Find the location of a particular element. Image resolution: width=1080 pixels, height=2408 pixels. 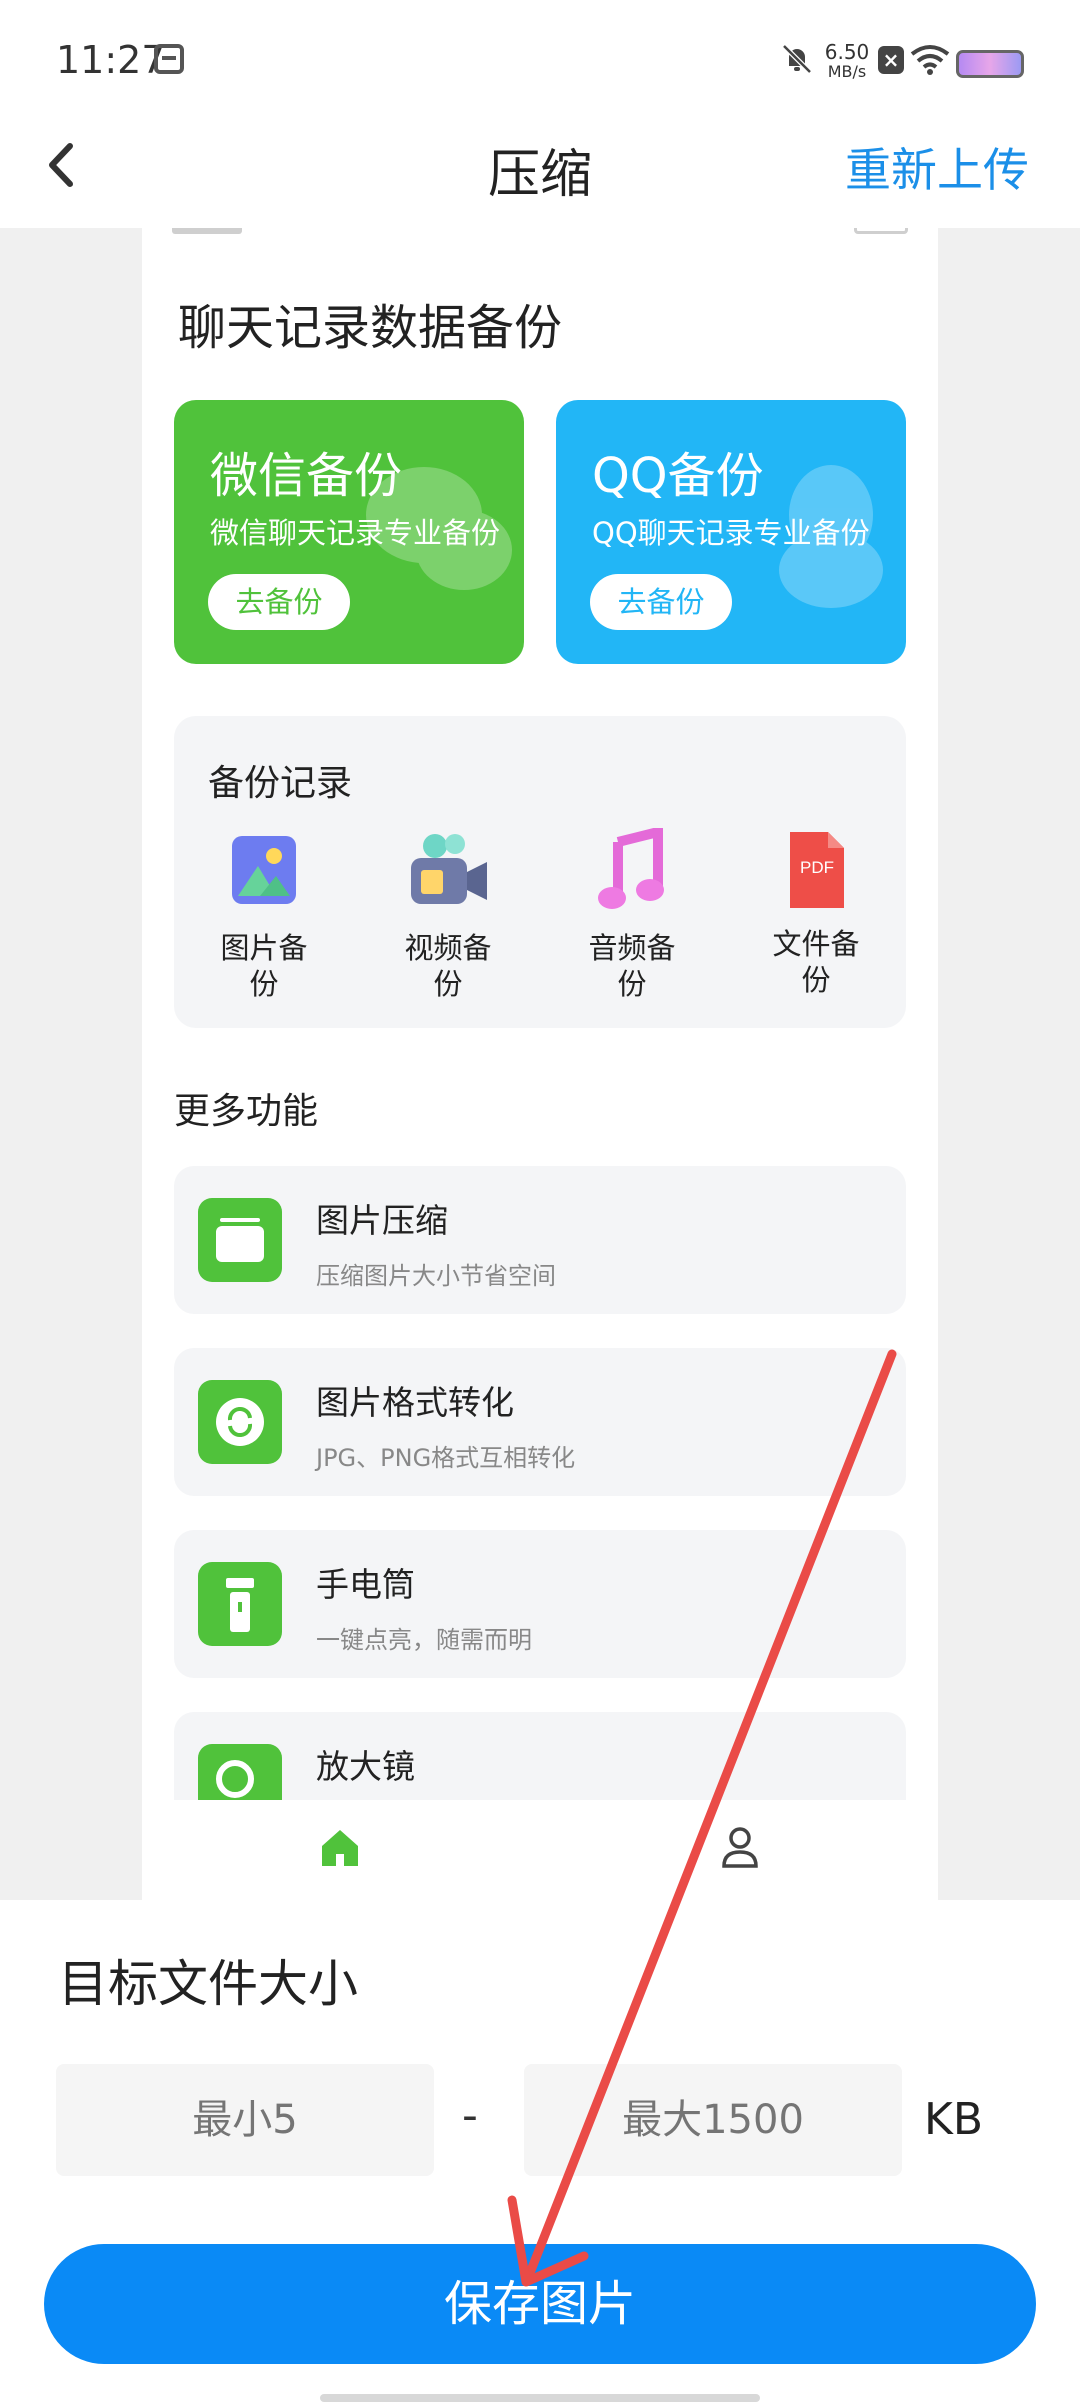

target-size-title: 目标文件大小 is located at coordinates (208, 1984).